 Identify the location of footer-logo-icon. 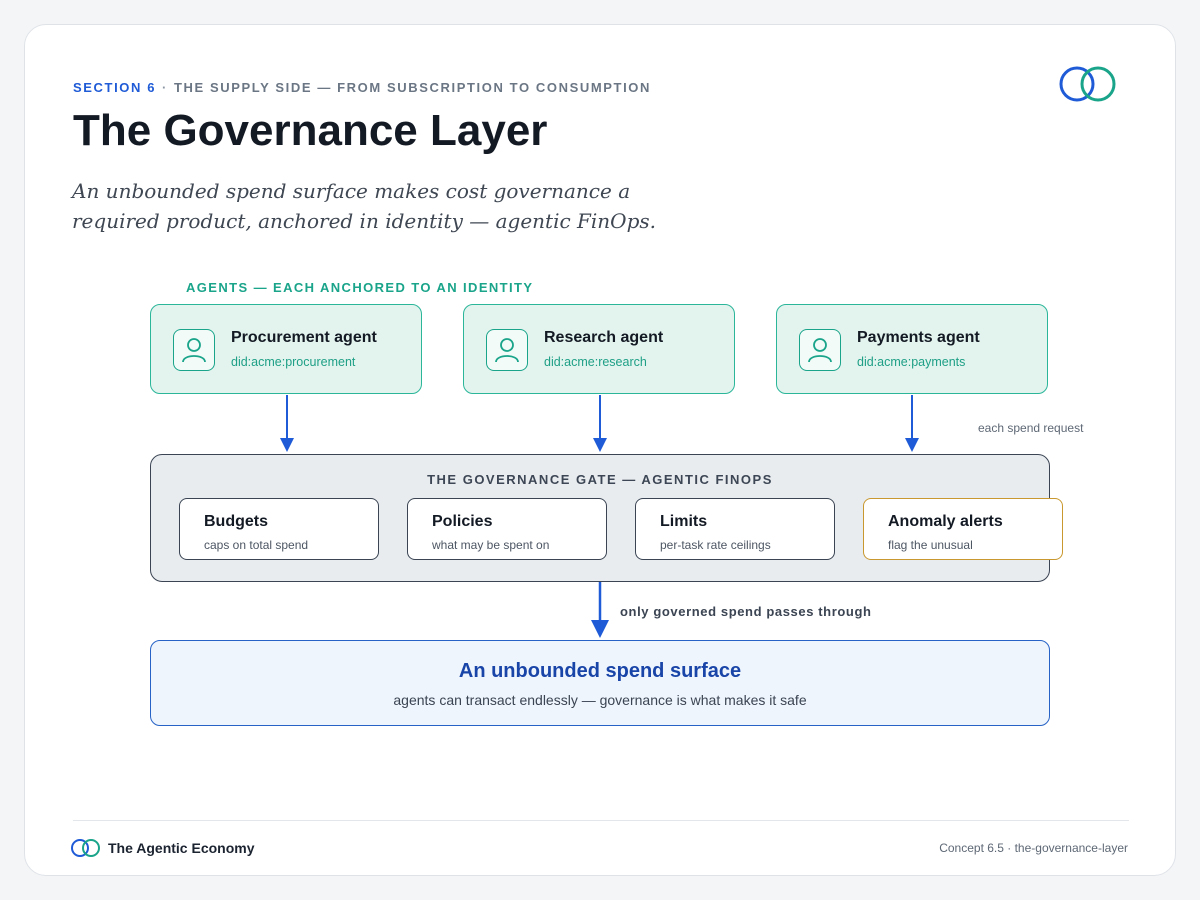
(86, 850).